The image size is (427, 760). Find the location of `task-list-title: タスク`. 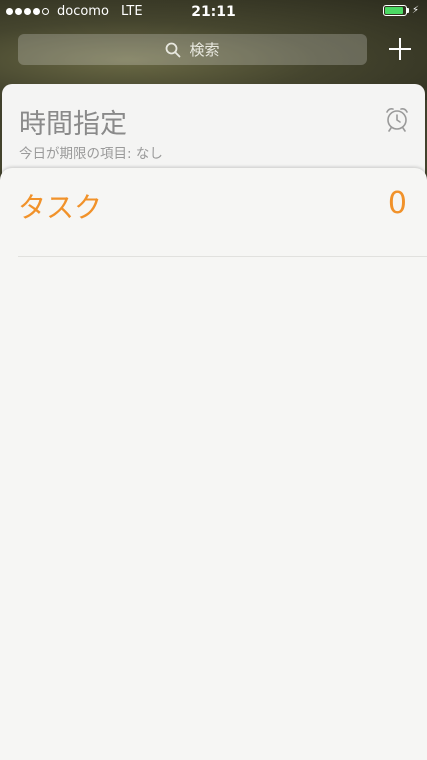

task-list-title: タスク is located at coordinates (60, 207).